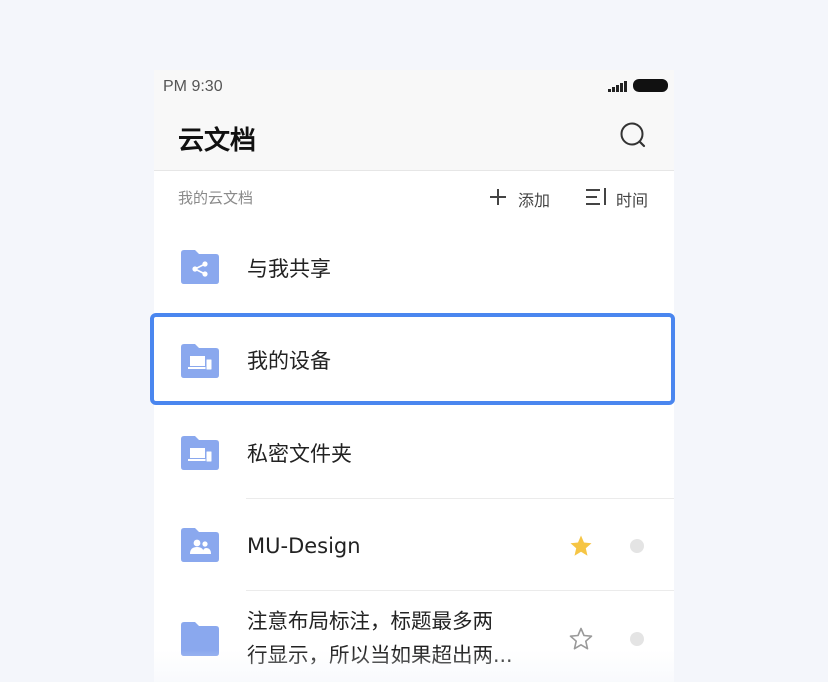 This screenshot has width=828, height=682. What do you see at coordinates (414, 138) in the screenshot?
I see `app-bar: 云文档` at bounding box center [414, 138].